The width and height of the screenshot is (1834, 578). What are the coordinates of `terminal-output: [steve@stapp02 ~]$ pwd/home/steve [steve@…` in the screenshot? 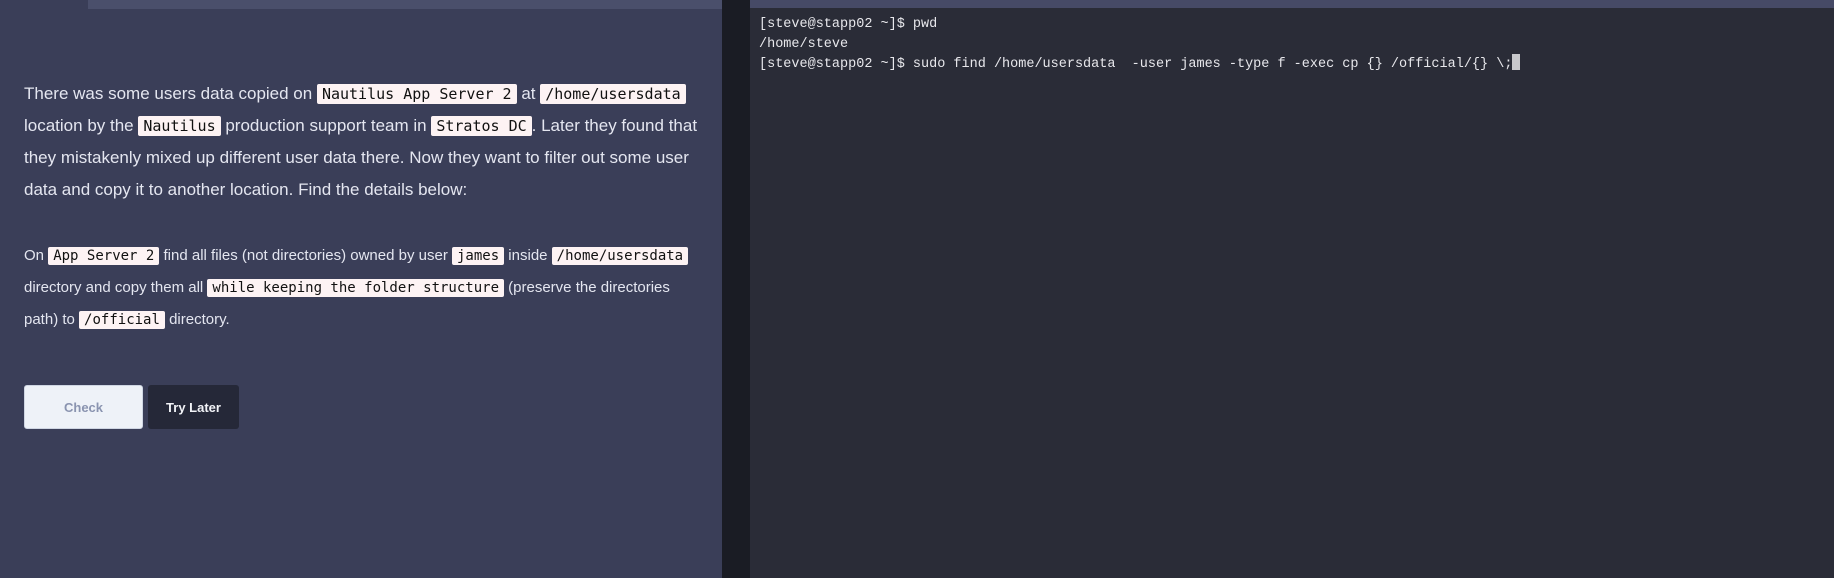 It's located at (1140, 45).